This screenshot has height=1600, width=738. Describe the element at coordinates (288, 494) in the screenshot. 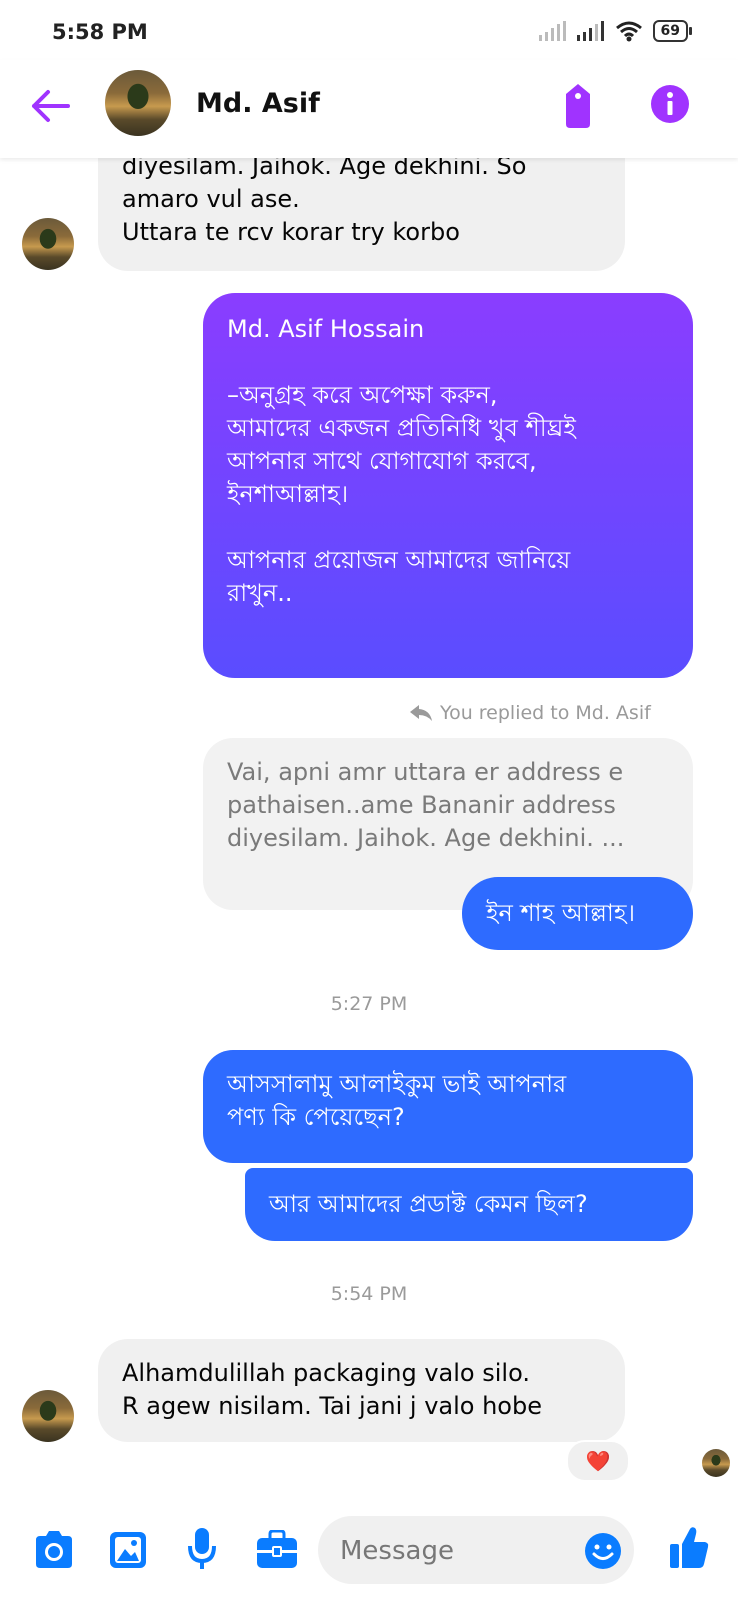

I see `message-line: ইনশাআল্লাহ।` at that location.